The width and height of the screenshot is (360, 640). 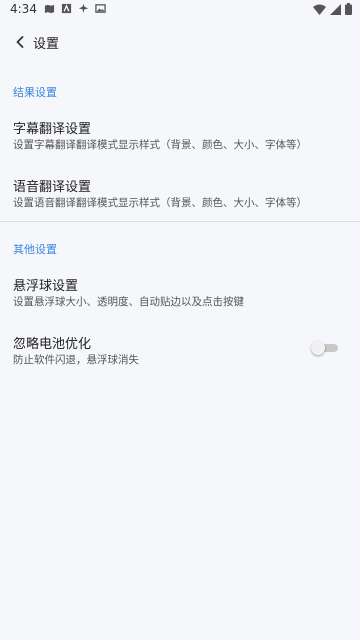 I want to click on battery-optimization-toggle, so click(x=324, y=348).